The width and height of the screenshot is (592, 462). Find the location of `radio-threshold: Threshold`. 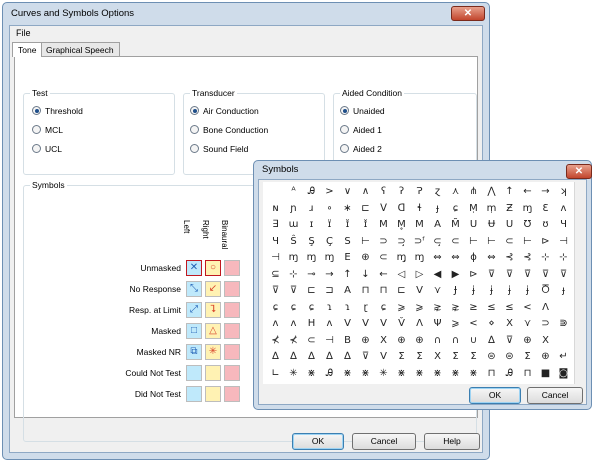

radio-threshold: Threshold is located at coordinates (57, 112).